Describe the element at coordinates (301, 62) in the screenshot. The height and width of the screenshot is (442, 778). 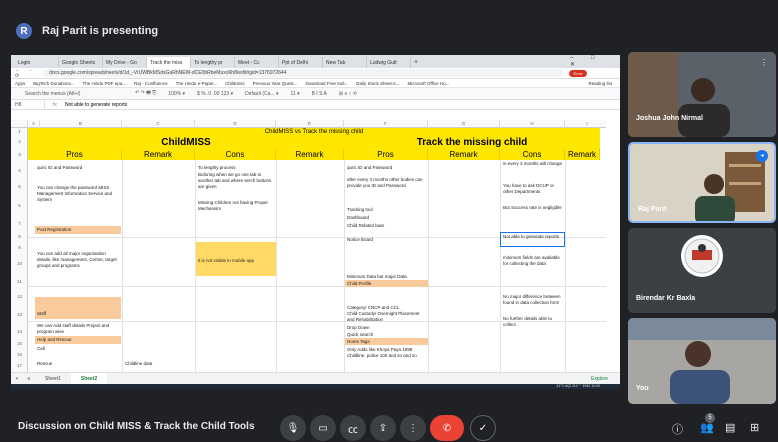
I see `browser-tab: Ppt of Delhi` at that location.